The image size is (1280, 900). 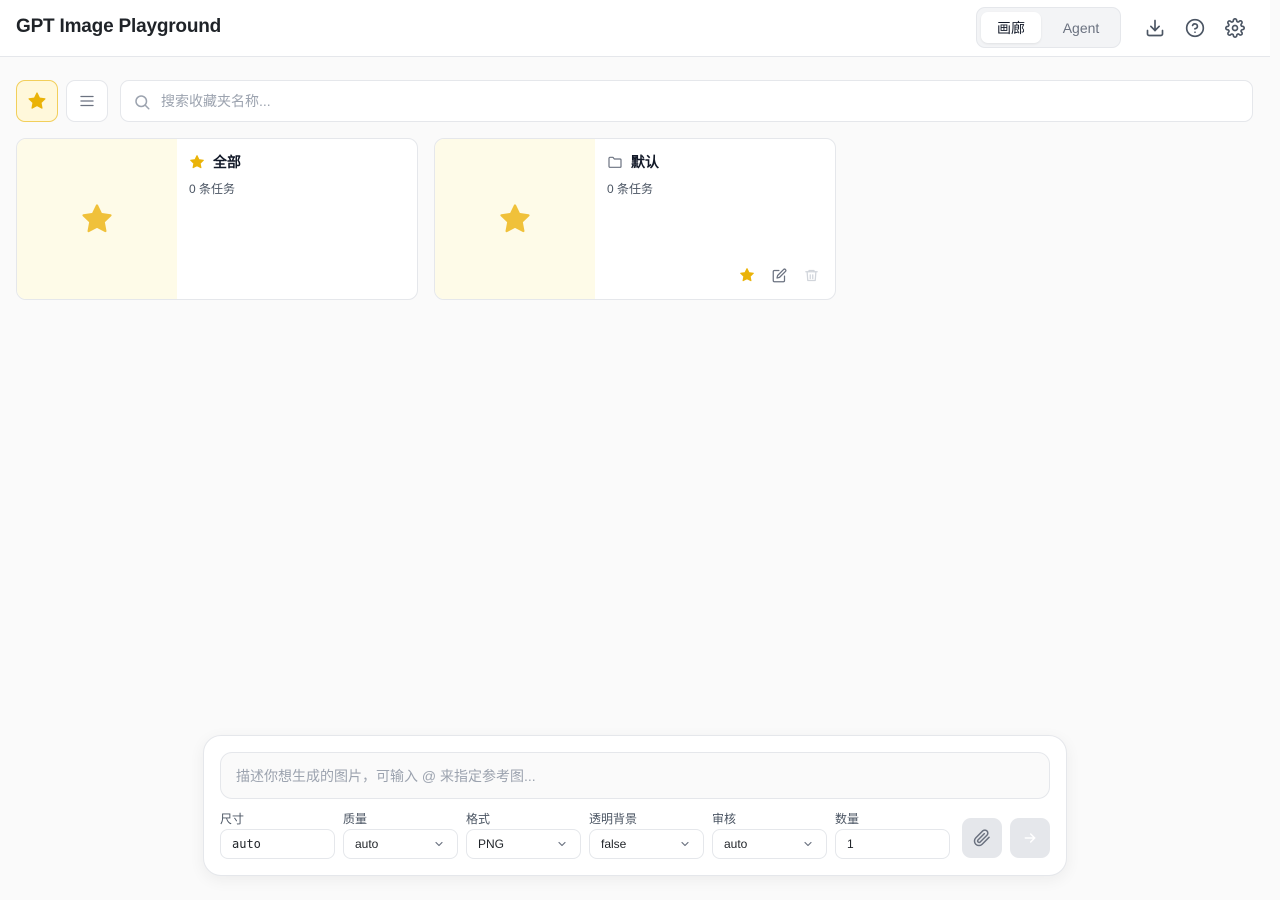 I want to click on trash-icon, so click(x=811, y=275).